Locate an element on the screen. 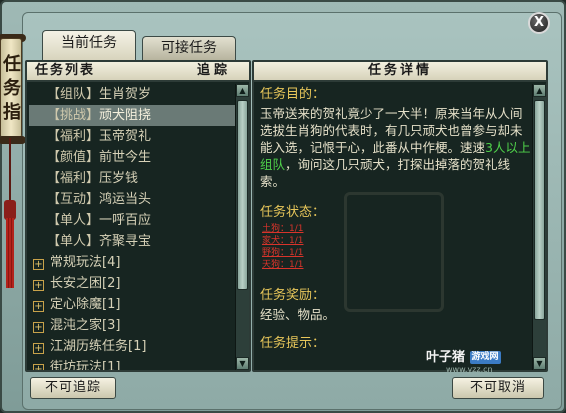  watermark-url: www.yzz.cn is located at coordinates (469, 369).